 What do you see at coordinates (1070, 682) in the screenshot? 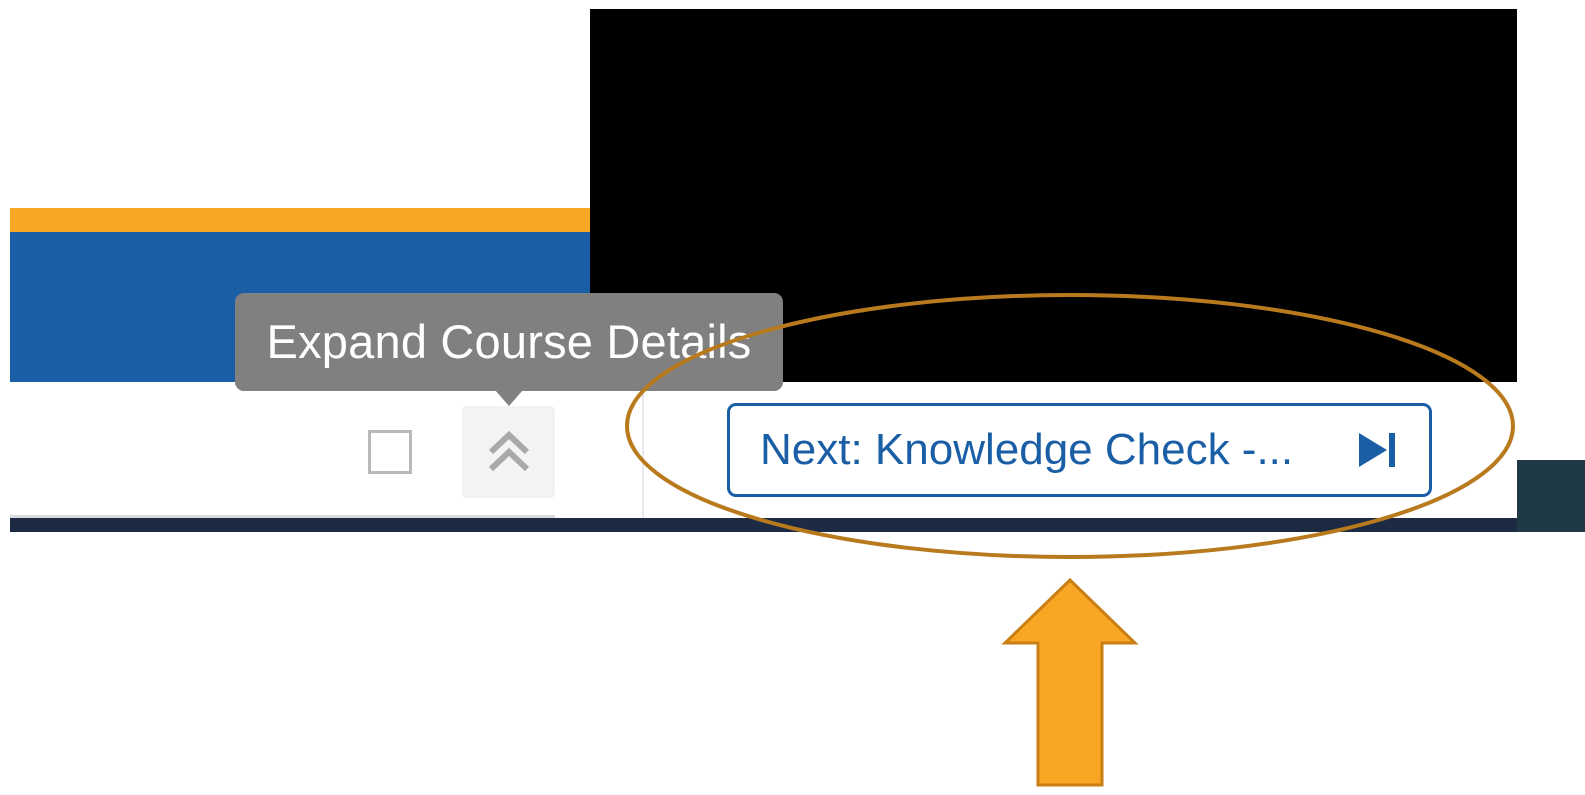
I see `pointer-arrow-icon` at bounding box center [1070, 682].